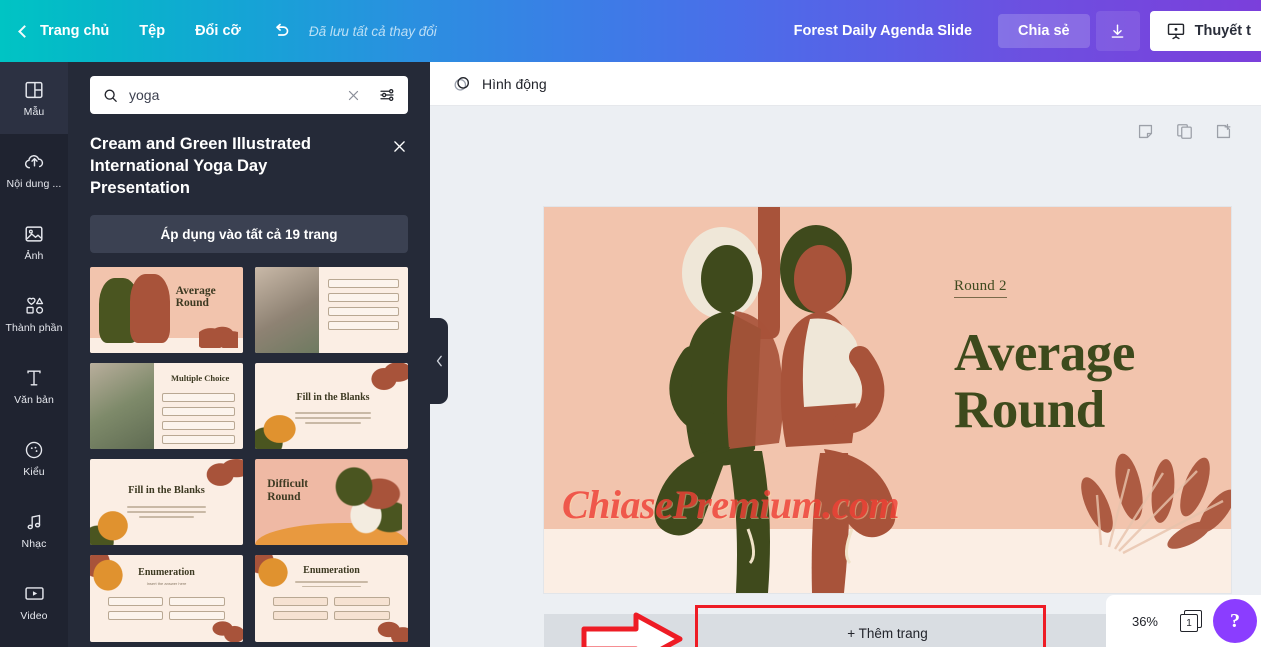  I want to click on home-button: Trang chủ, so click(69, 31).